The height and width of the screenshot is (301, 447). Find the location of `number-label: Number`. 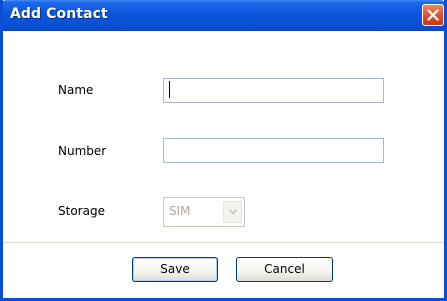

number-label: Number is located at coordinates (82, 151).